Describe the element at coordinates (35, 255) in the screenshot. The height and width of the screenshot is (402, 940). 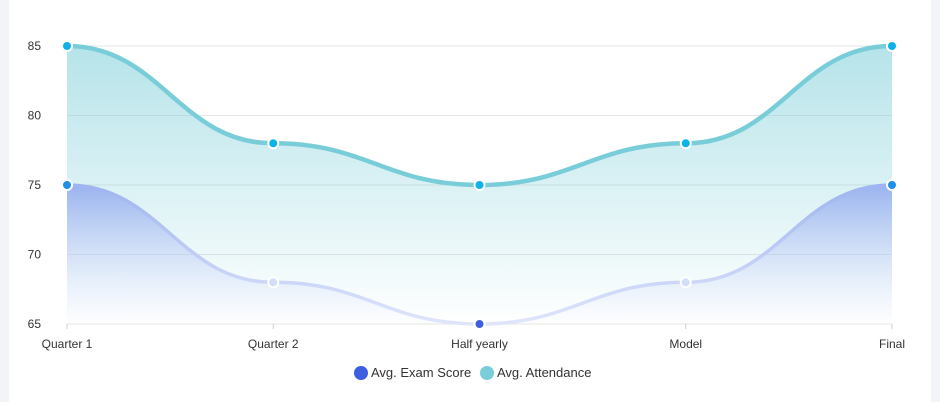
I see `y-tick-label: 70` at that location.